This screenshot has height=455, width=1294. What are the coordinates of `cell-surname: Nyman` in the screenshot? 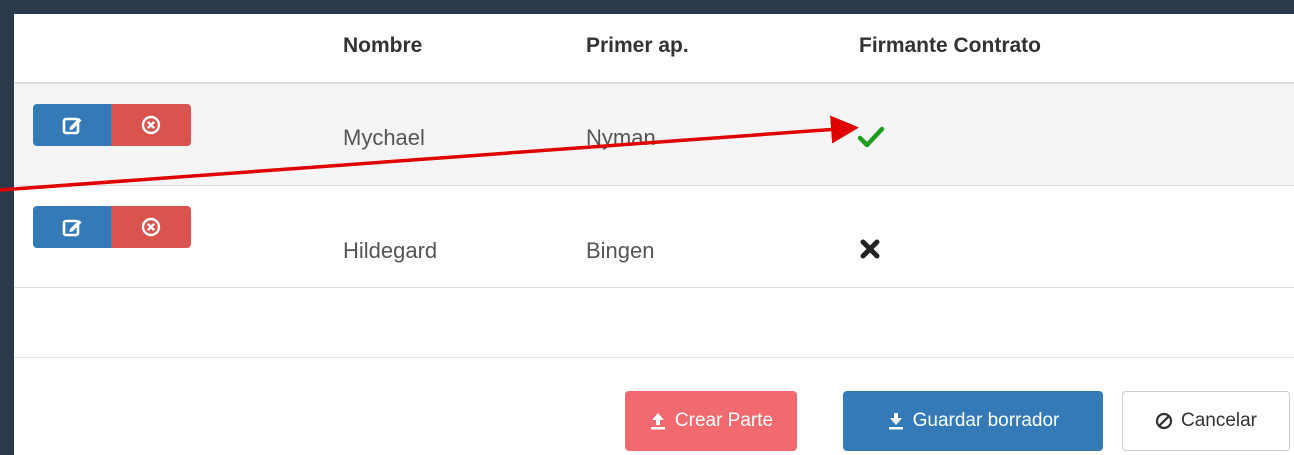 It's located at (621, 137).